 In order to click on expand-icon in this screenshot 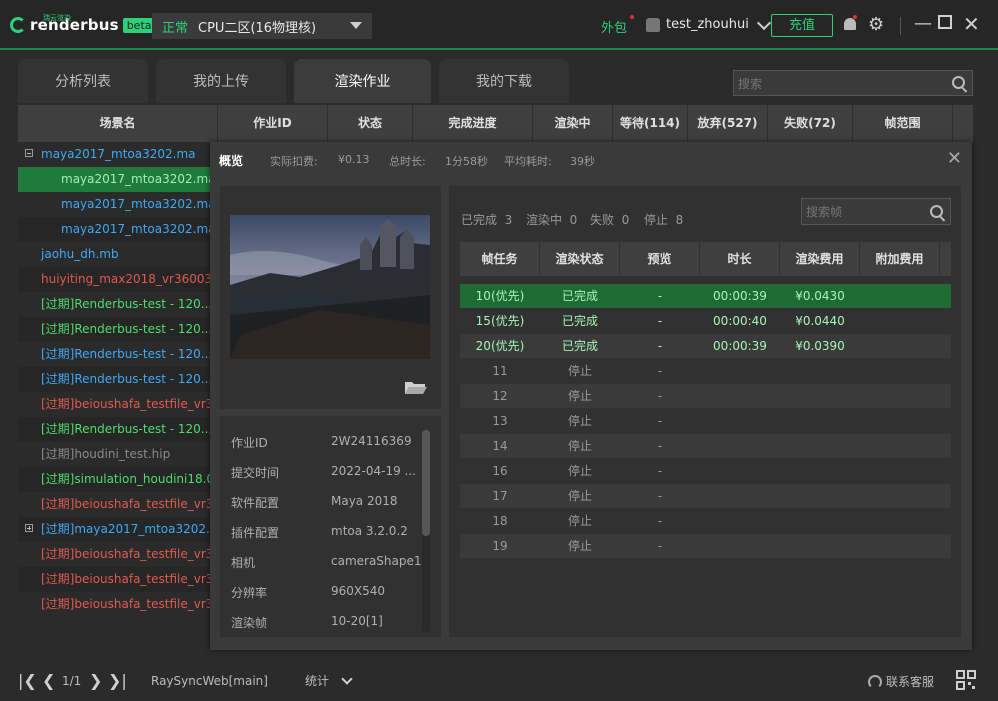, I will do `click(29, 528)`.